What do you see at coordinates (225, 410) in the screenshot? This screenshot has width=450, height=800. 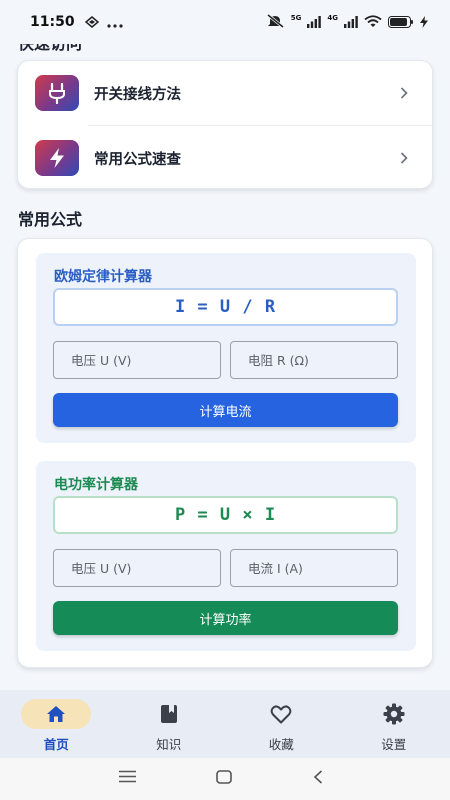 I see `calculate-current-button: 计算电流` at bounding box center [225, 410].